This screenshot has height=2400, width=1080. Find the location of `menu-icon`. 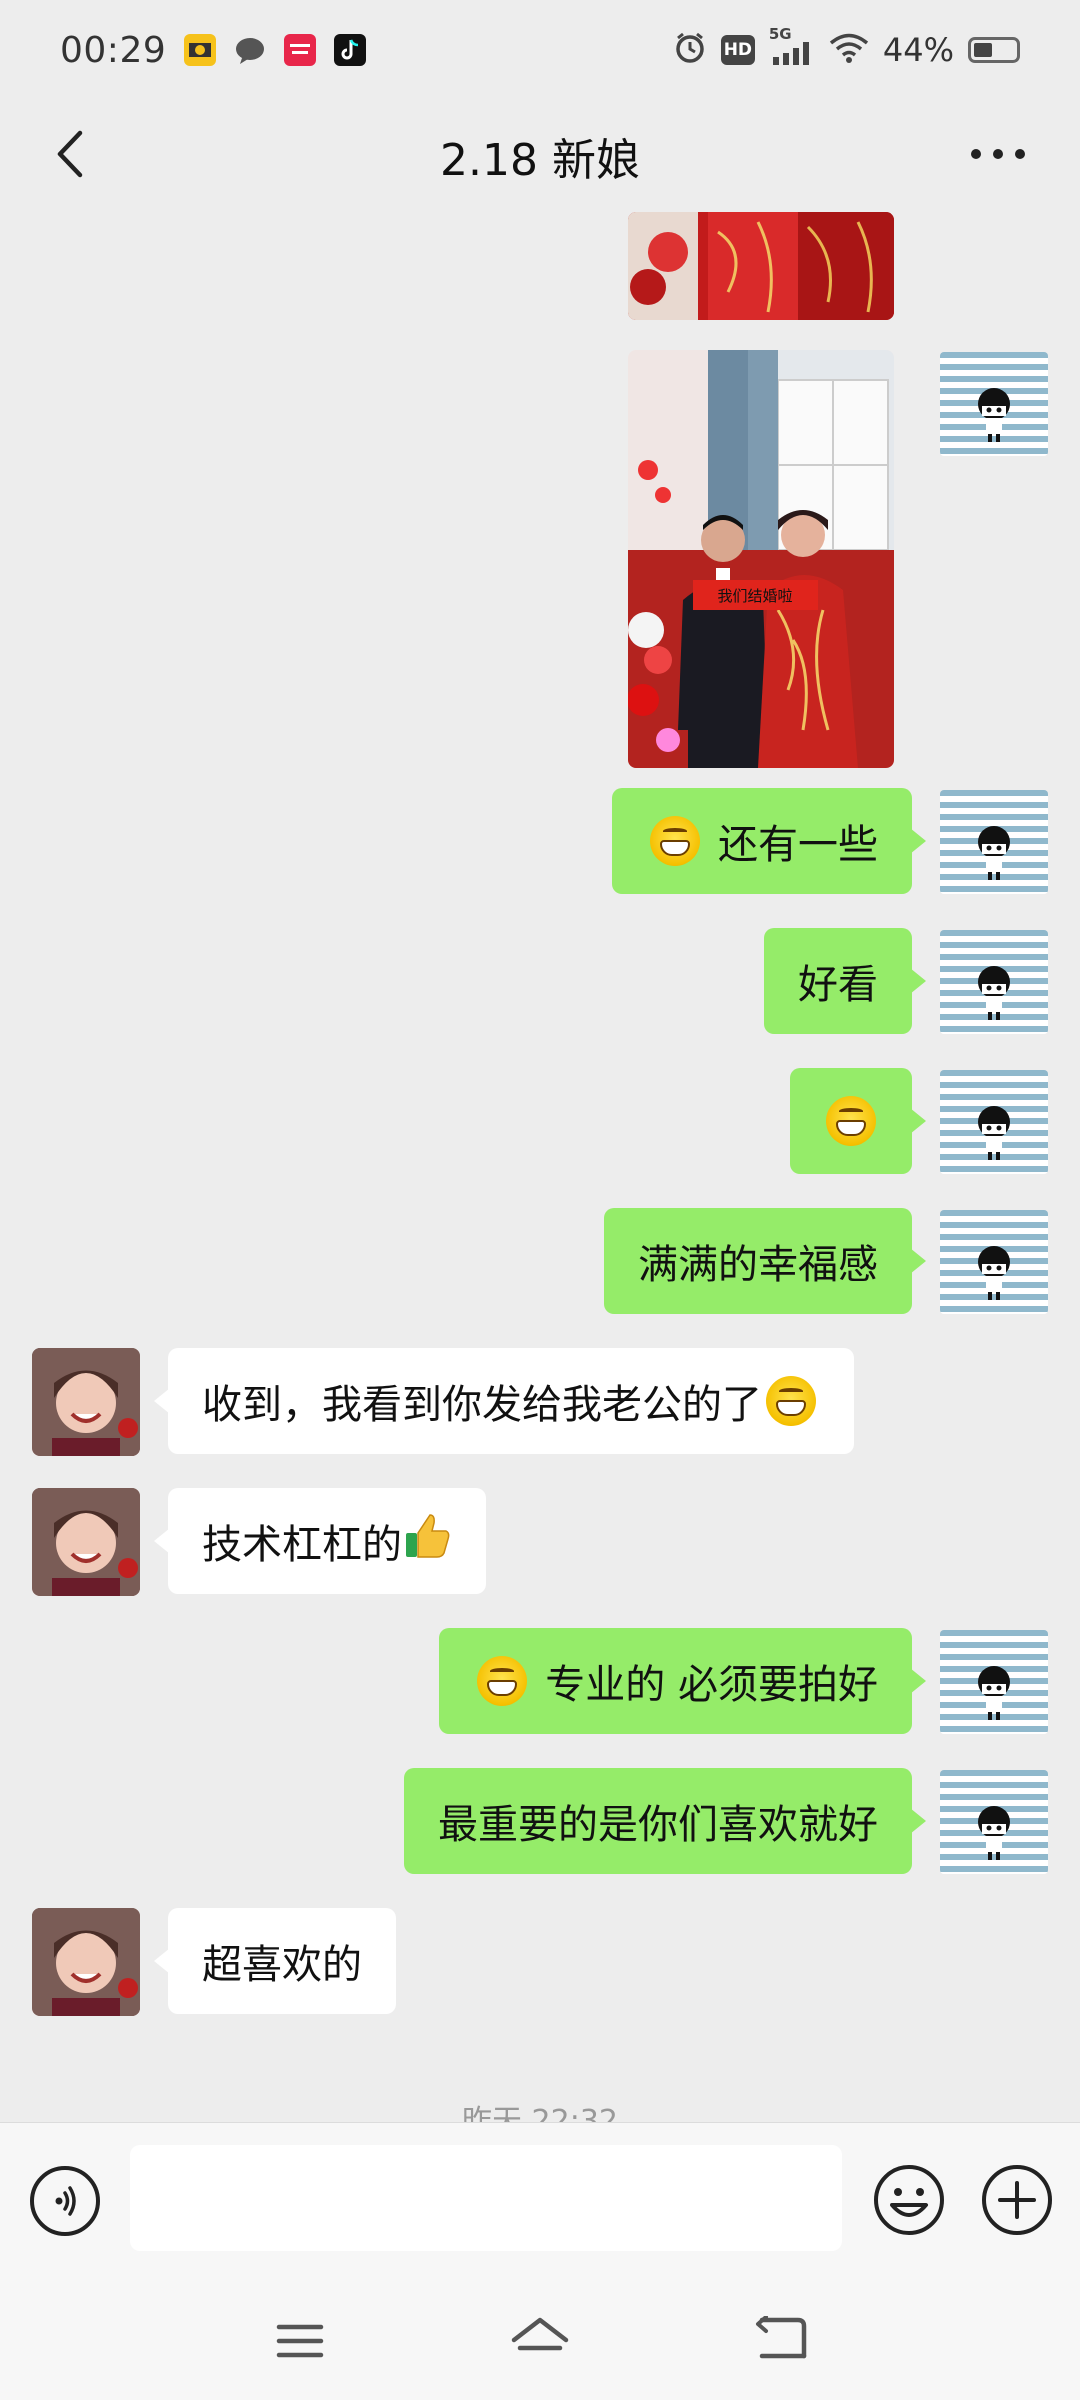

menu-icon is located at coordinates (300, 2341).